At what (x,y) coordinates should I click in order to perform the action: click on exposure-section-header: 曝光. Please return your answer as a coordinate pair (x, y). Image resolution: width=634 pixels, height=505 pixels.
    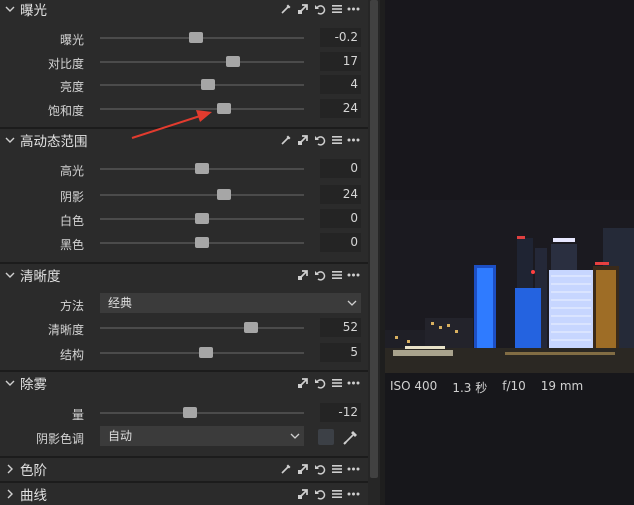
    Looking at the image, I should click on (184, 10).